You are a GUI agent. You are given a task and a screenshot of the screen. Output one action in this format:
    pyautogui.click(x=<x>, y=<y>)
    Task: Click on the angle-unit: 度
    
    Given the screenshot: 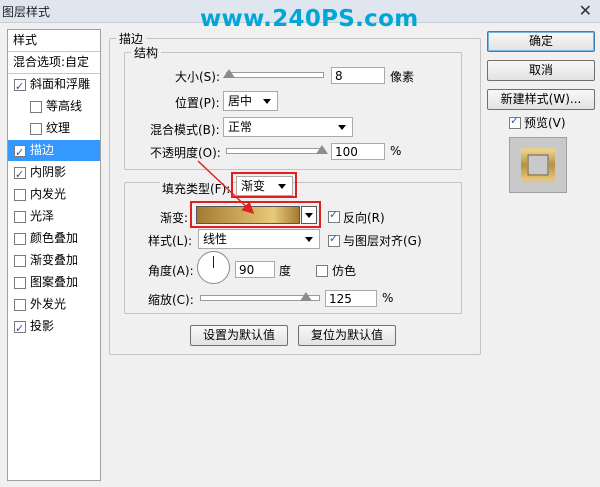 What is the action you would take?
    pyautogui.click(x=285, y=271)
    